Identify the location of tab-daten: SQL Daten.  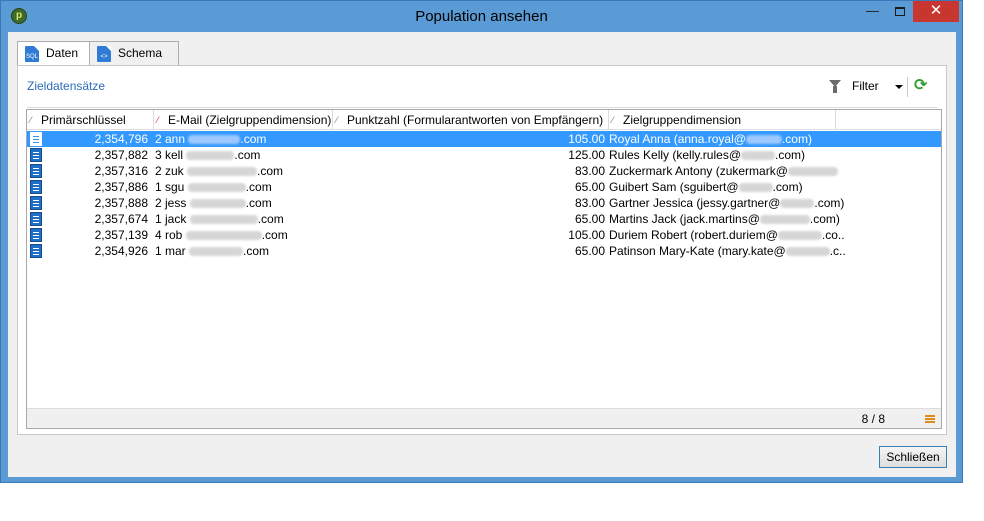
(53, 53).